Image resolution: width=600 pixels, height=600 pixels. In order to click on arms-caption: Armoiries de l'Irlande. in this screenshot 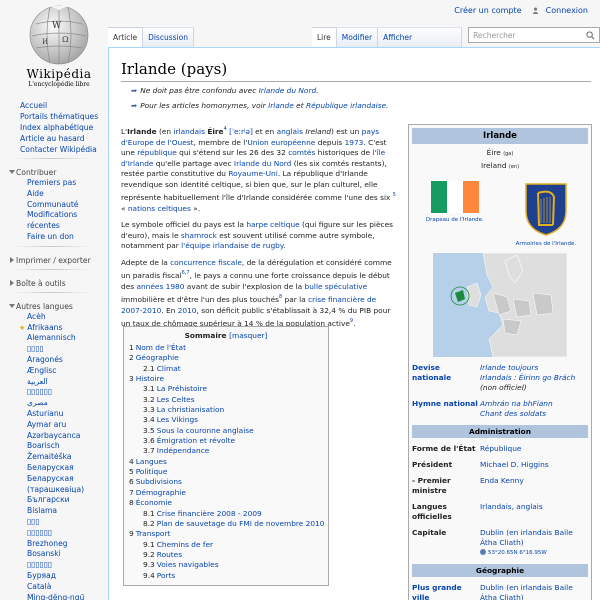, I will do `click(546, 244)`.